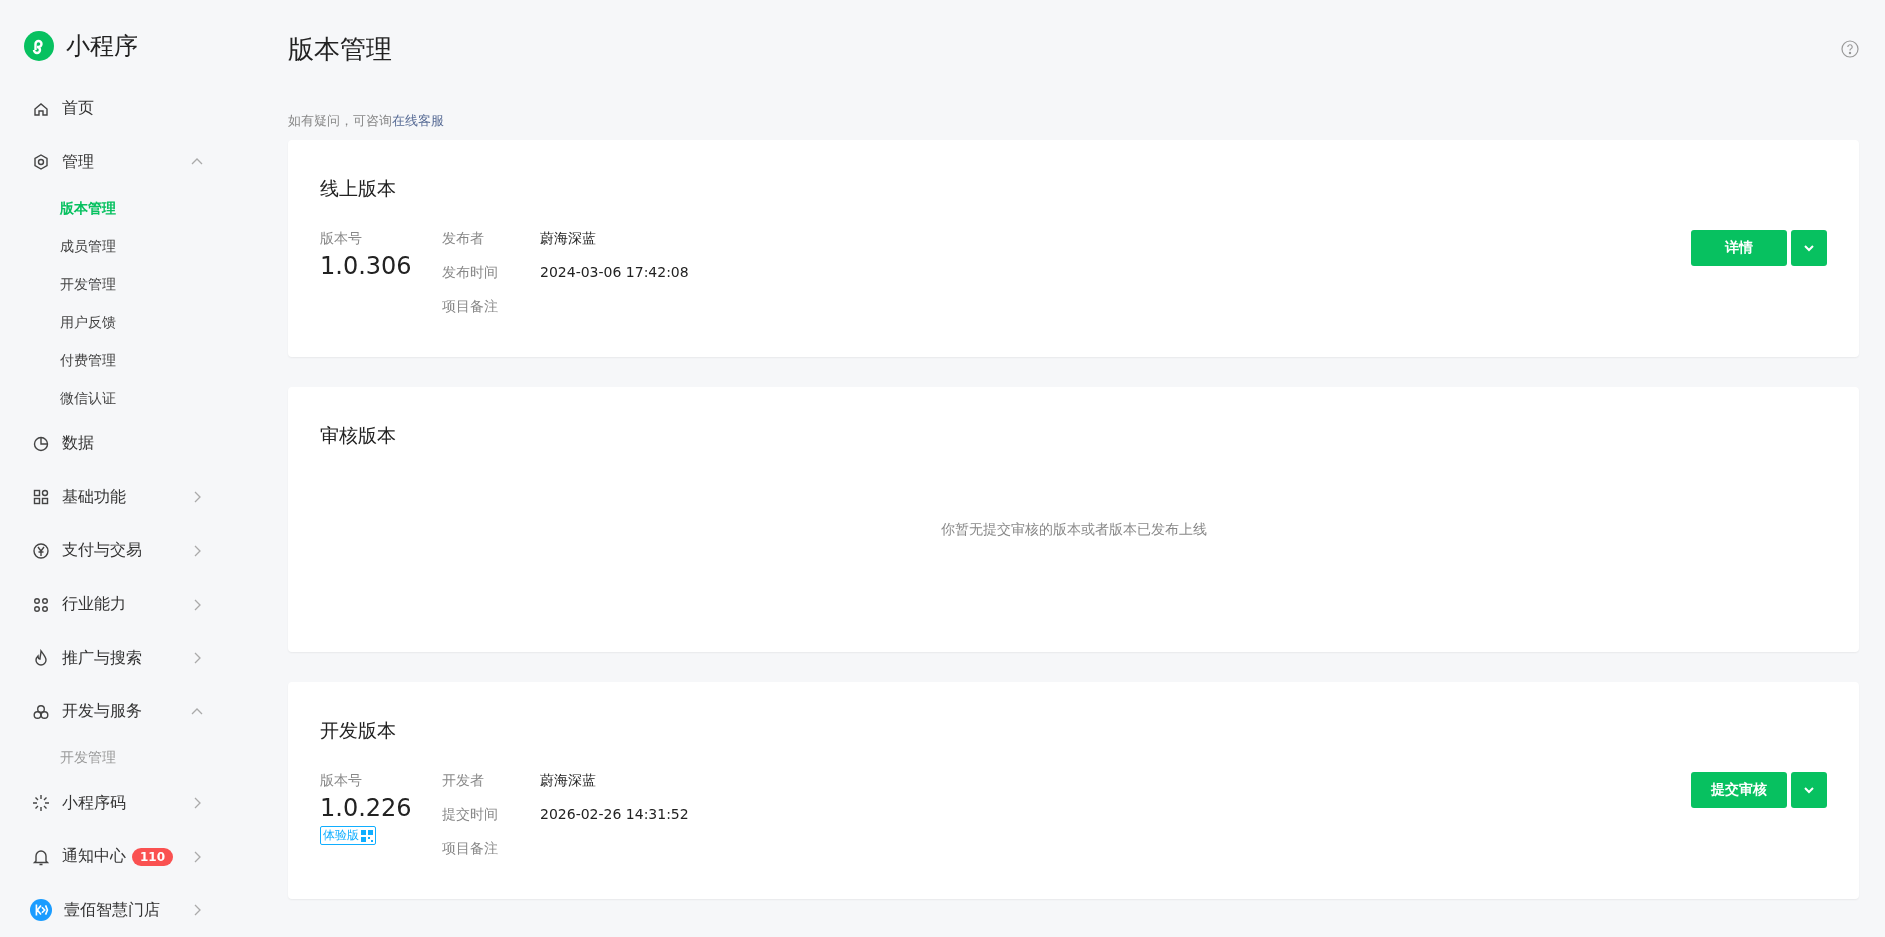  I want to click on help-hint: 如有疑问，可咨询在线客服, so click(366, 121).